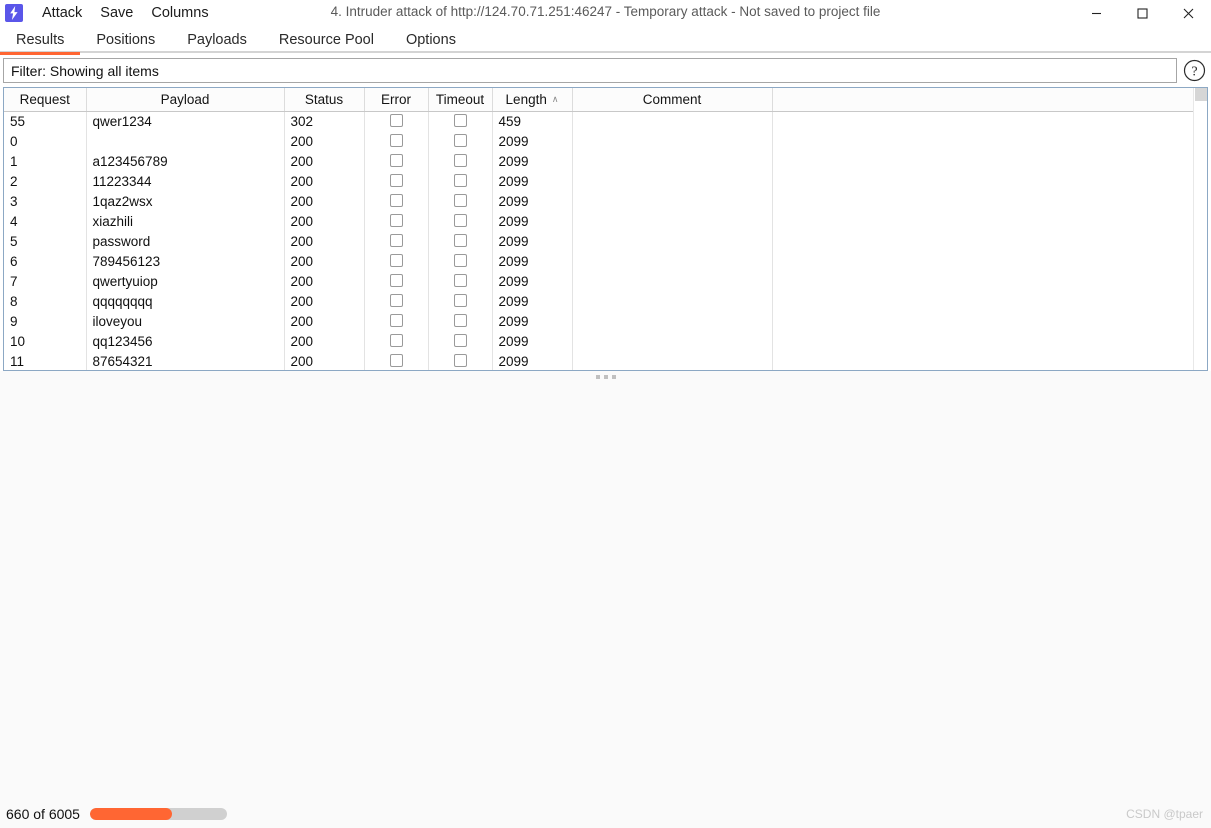 This screenshot has width=1211, height=828. I want to click on tab-results: Results, so click(40, 43).